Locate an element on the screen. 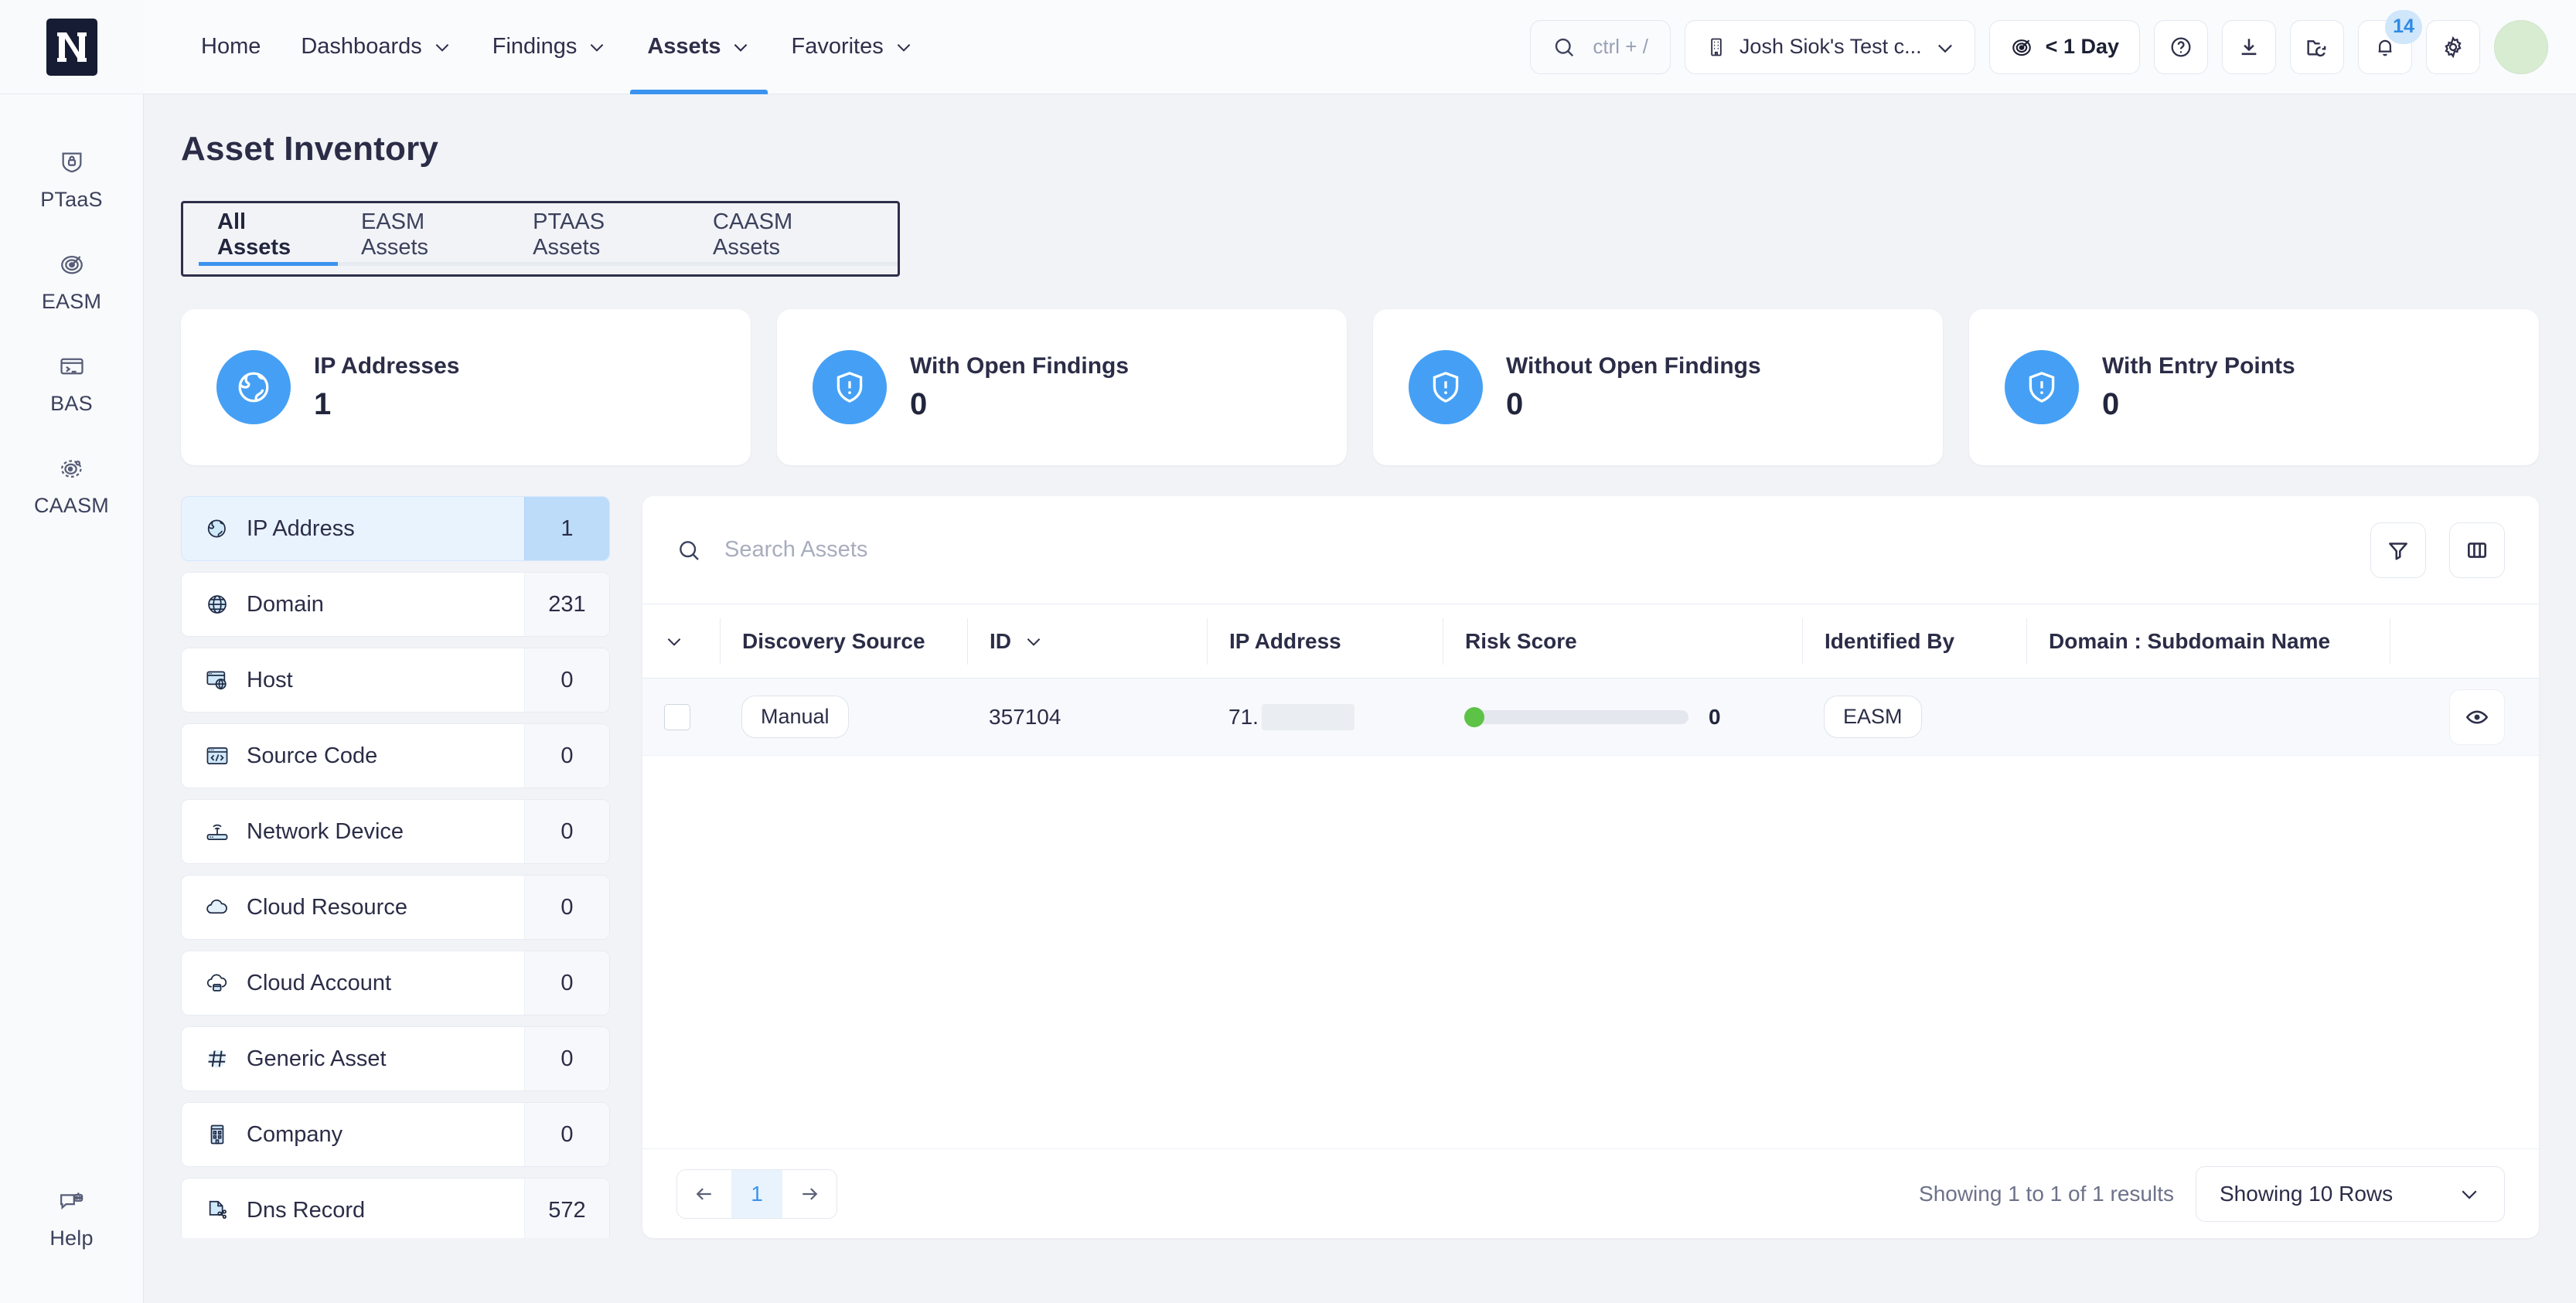 This screenshot has height=1303, width=2576. table-toolbar is located at coordinates (1590, 550).